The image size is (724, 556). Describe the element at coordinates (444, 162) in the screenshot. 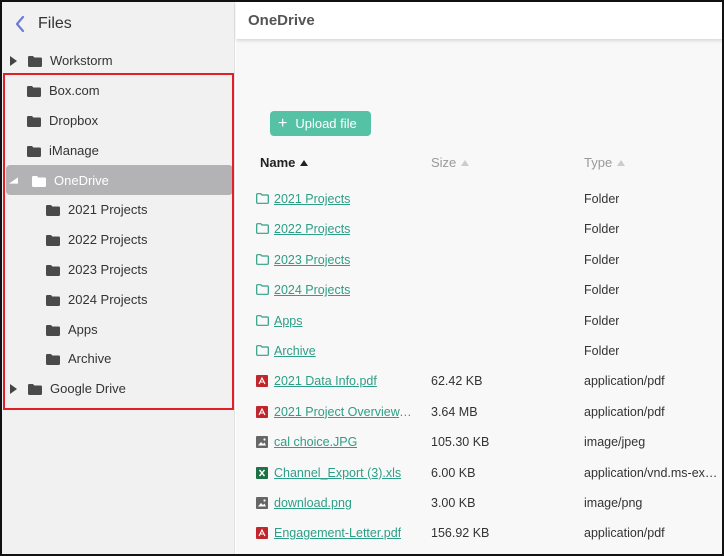

I see `column-size-label: Size` at that location.